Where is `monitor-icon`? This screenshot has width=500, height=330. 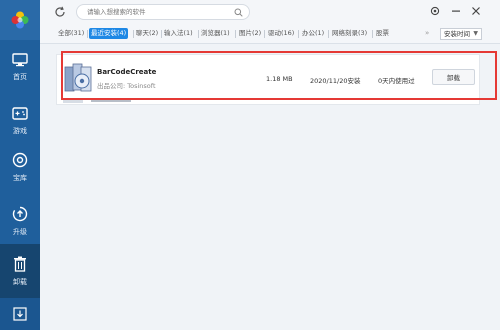 monitor-icon is located at coordinates (20, 59).